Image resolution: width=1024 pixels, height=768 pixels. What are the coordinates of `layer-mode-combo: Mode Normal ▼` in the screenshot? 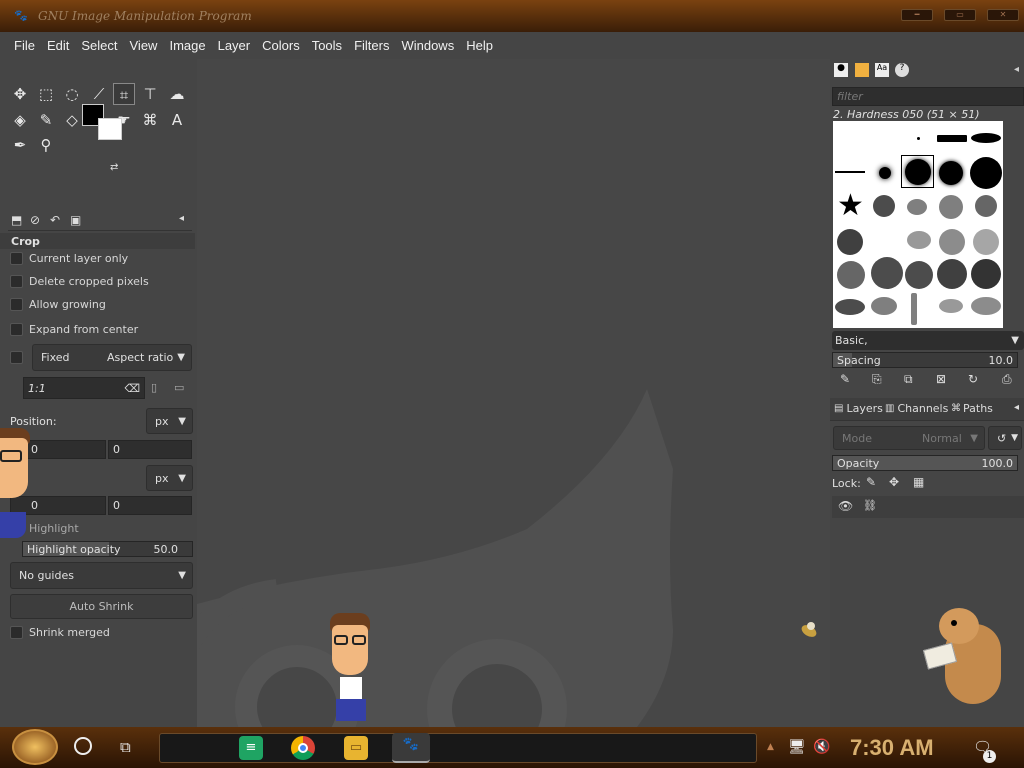 It's located at (909, 438).